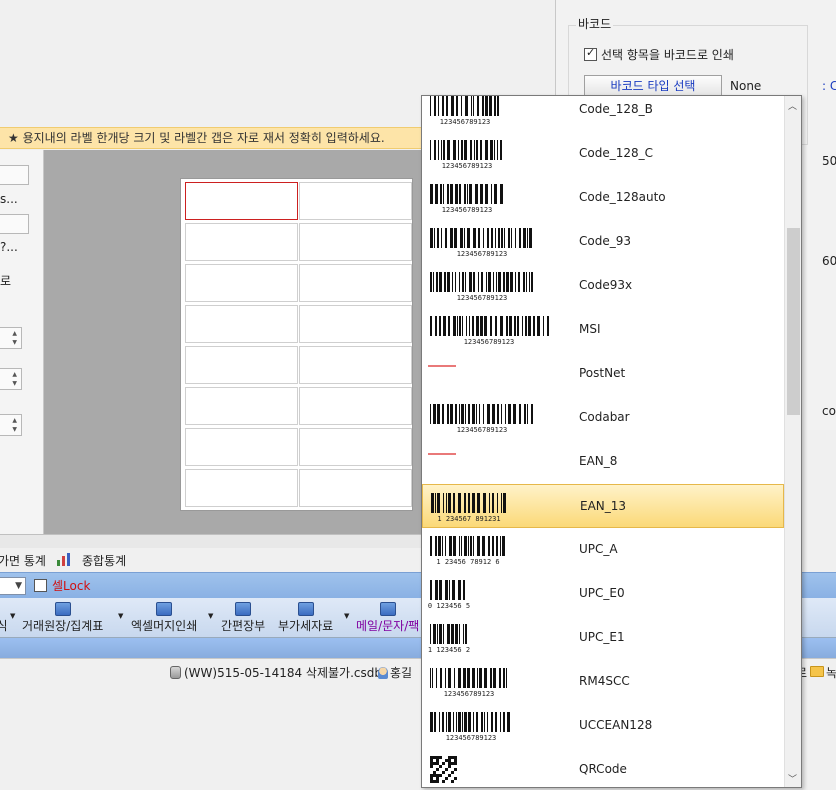 The image size is (836, 790). What do you see at coordinates (306, 626) in the screenshot?
I see `menu-label-vat: 부가세자료` at bounding box center [306, 626].